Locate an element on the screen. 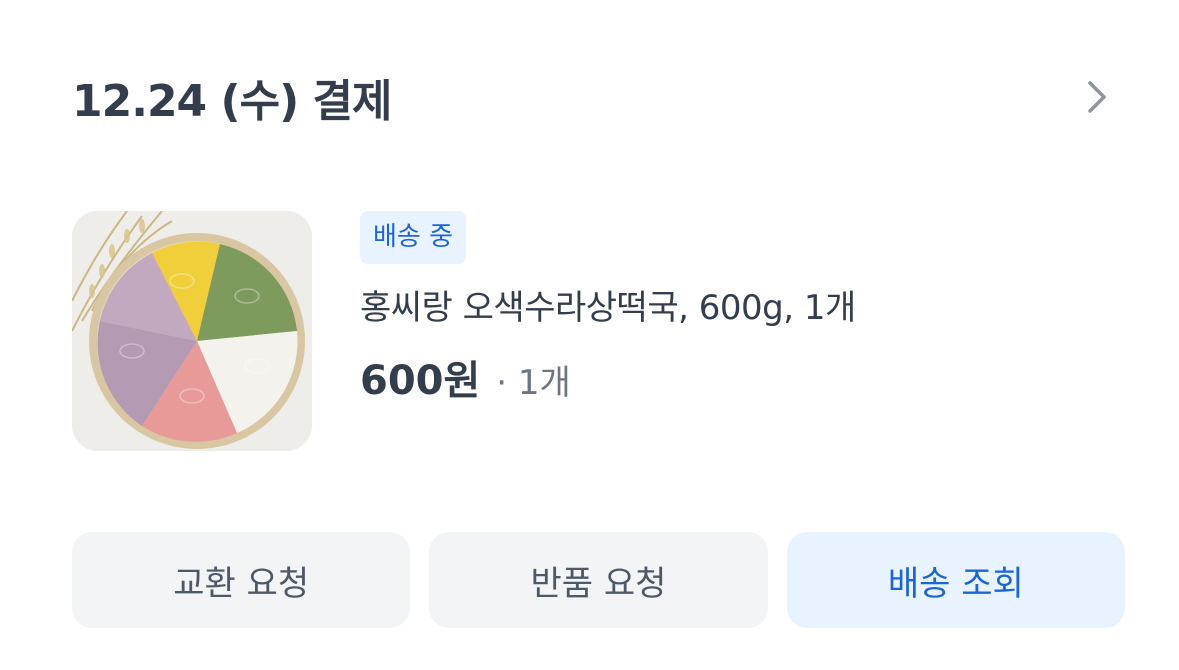 This screenshot has width=1179, height=670. product-quantity: · 1개 is located at coordinates (533, 383).